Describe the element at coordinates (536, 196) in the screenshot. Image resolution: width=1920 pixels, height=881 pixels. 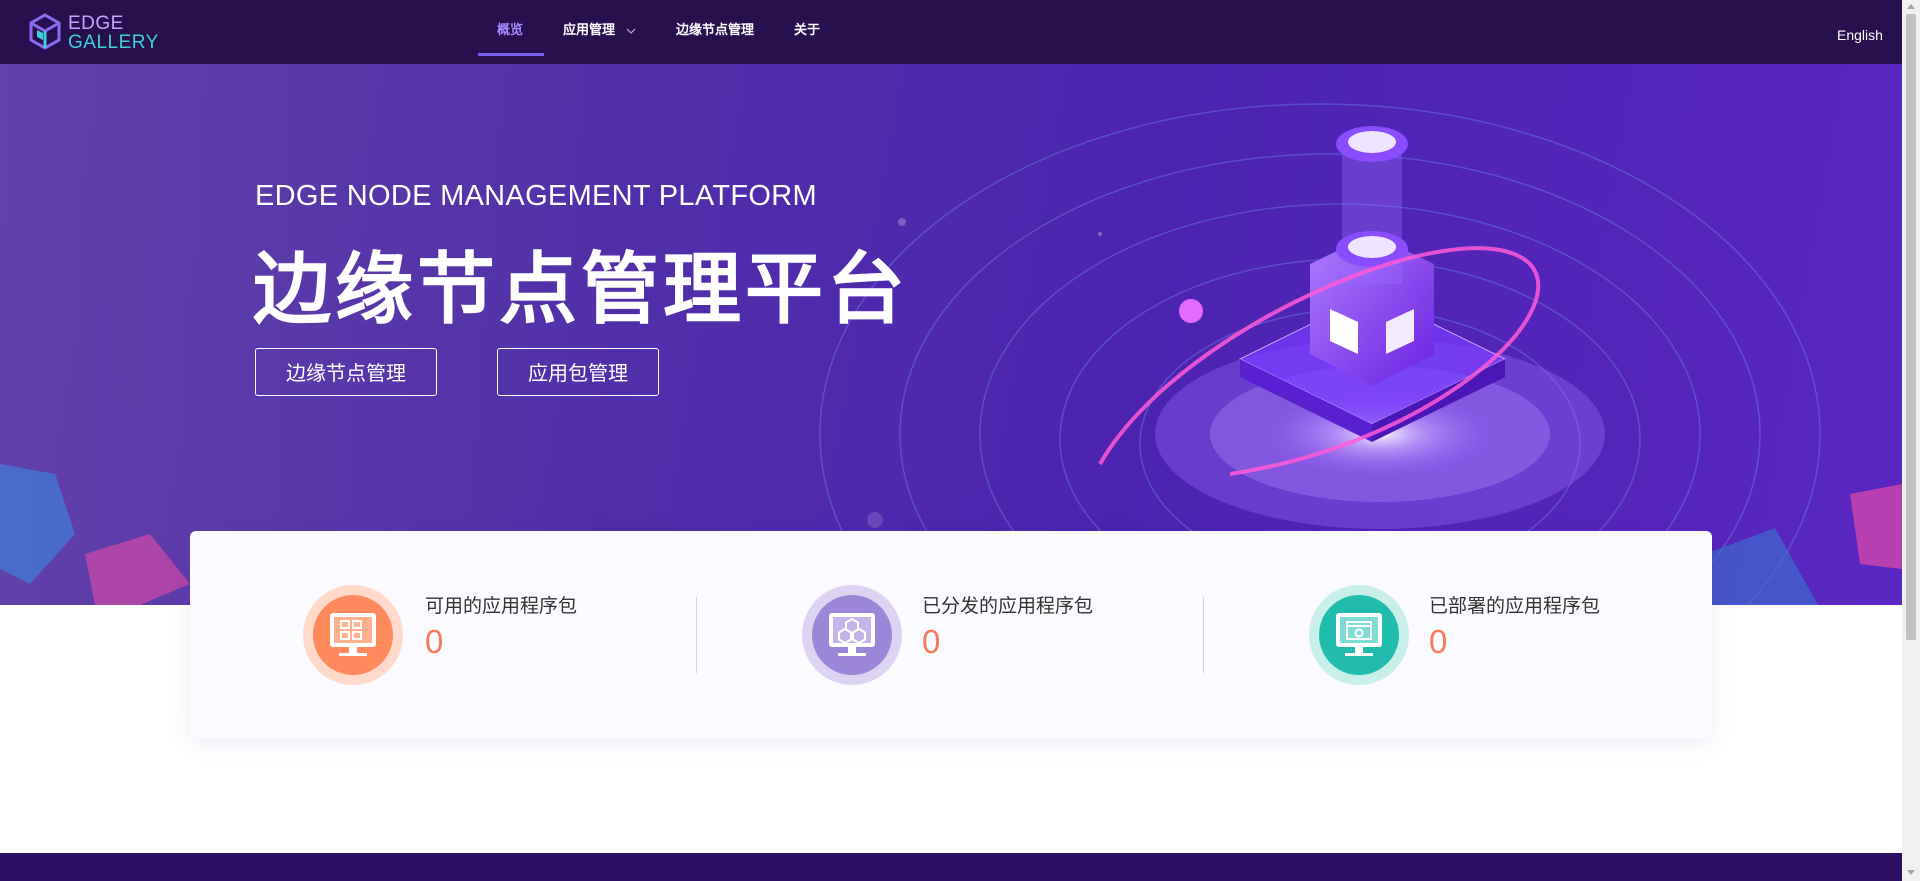
I see `hero-subtitle: EDGE NODE MANAGEMENT PLATFORM` at that location.